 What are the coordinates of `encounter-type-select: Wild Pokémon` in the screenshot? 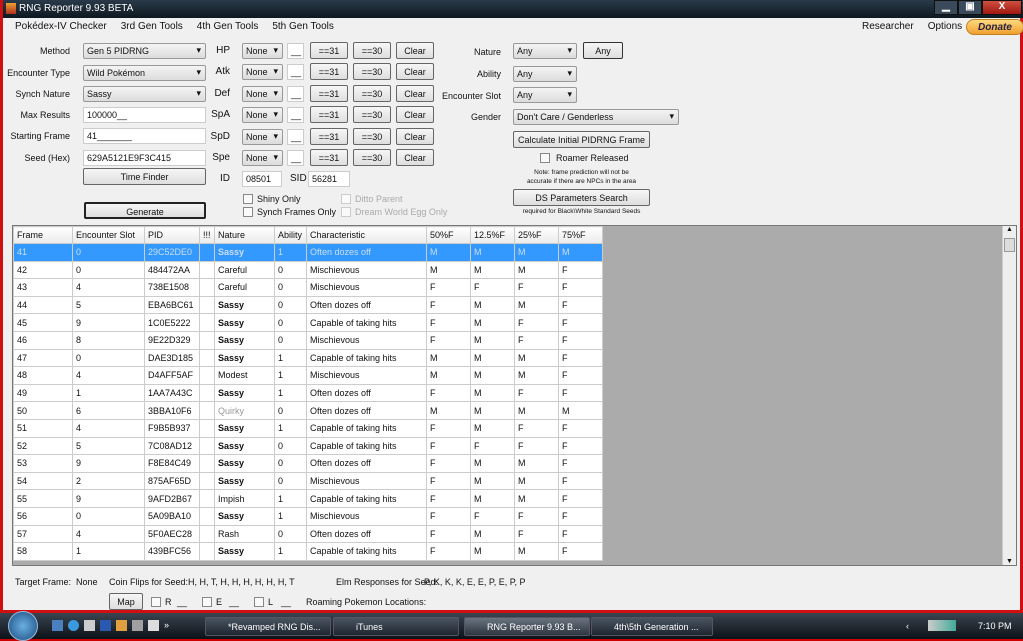 It's located at (144, 73).